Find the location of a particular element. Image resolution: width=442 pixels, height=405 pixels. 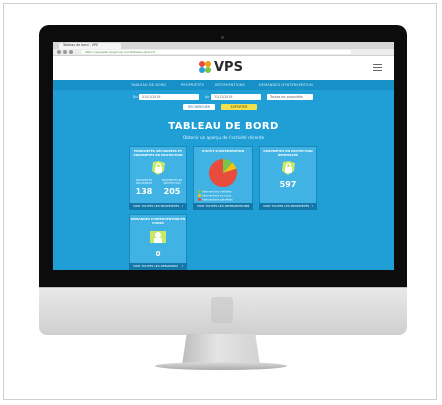

right-stat-label: PROPRIÉTÉS EN PROTECTION is located at coordinates (172, 182).